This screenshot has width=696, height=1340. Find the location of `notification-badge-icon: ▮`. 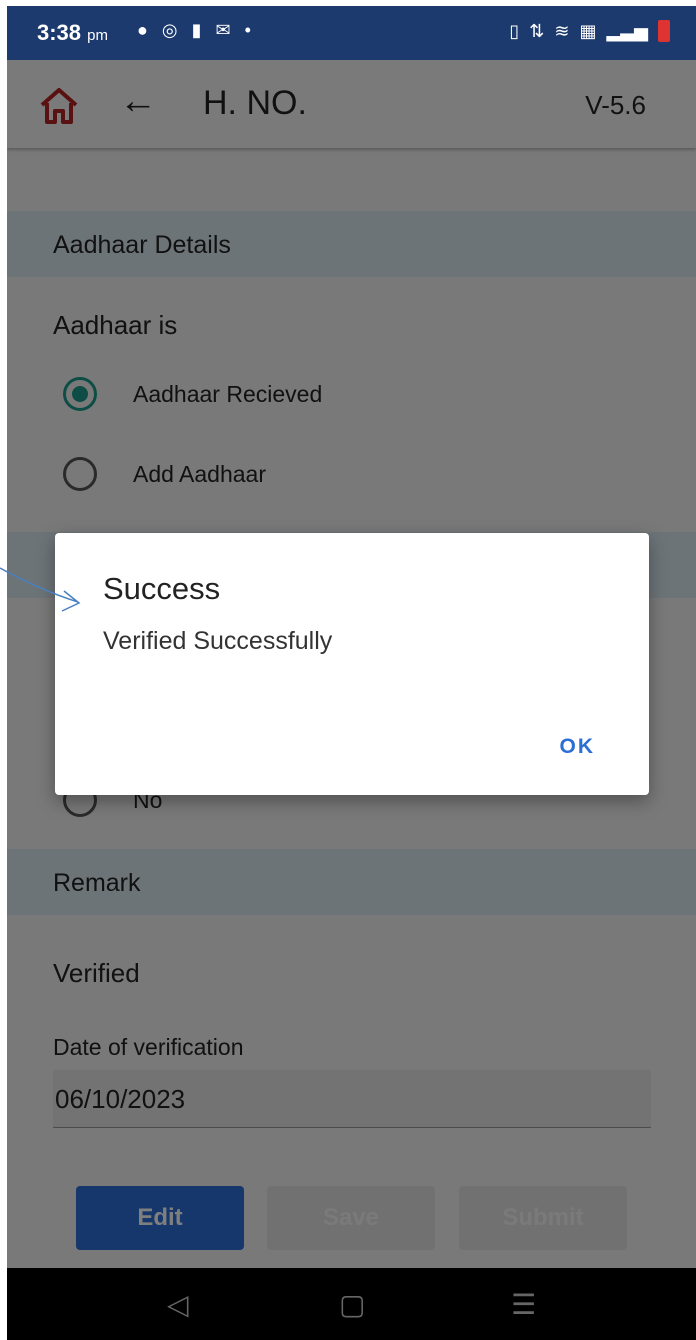

notification-badge-icon: ▮ is located at coordinates (196, 30).